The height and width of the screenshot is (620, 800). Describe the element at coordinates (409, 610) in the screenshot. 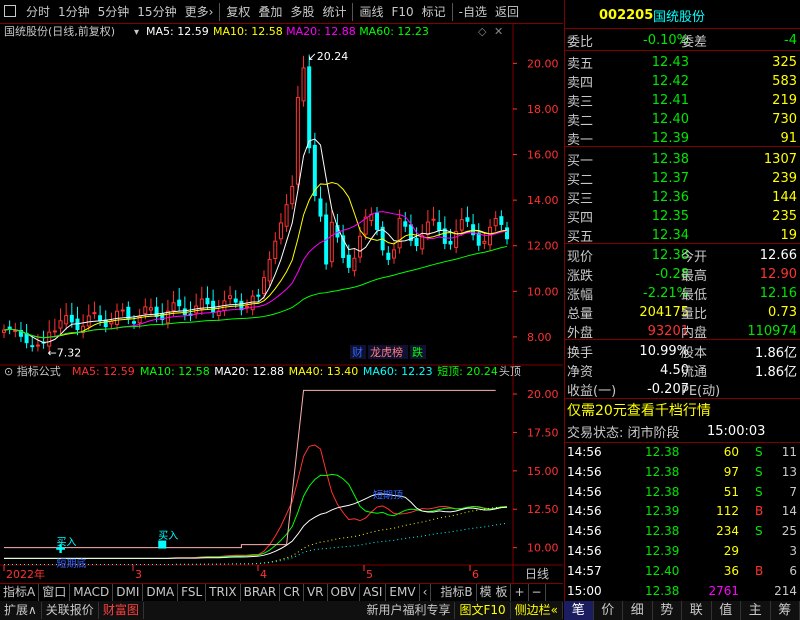

I see `status-item-3: 新用户福利专享` at that location.